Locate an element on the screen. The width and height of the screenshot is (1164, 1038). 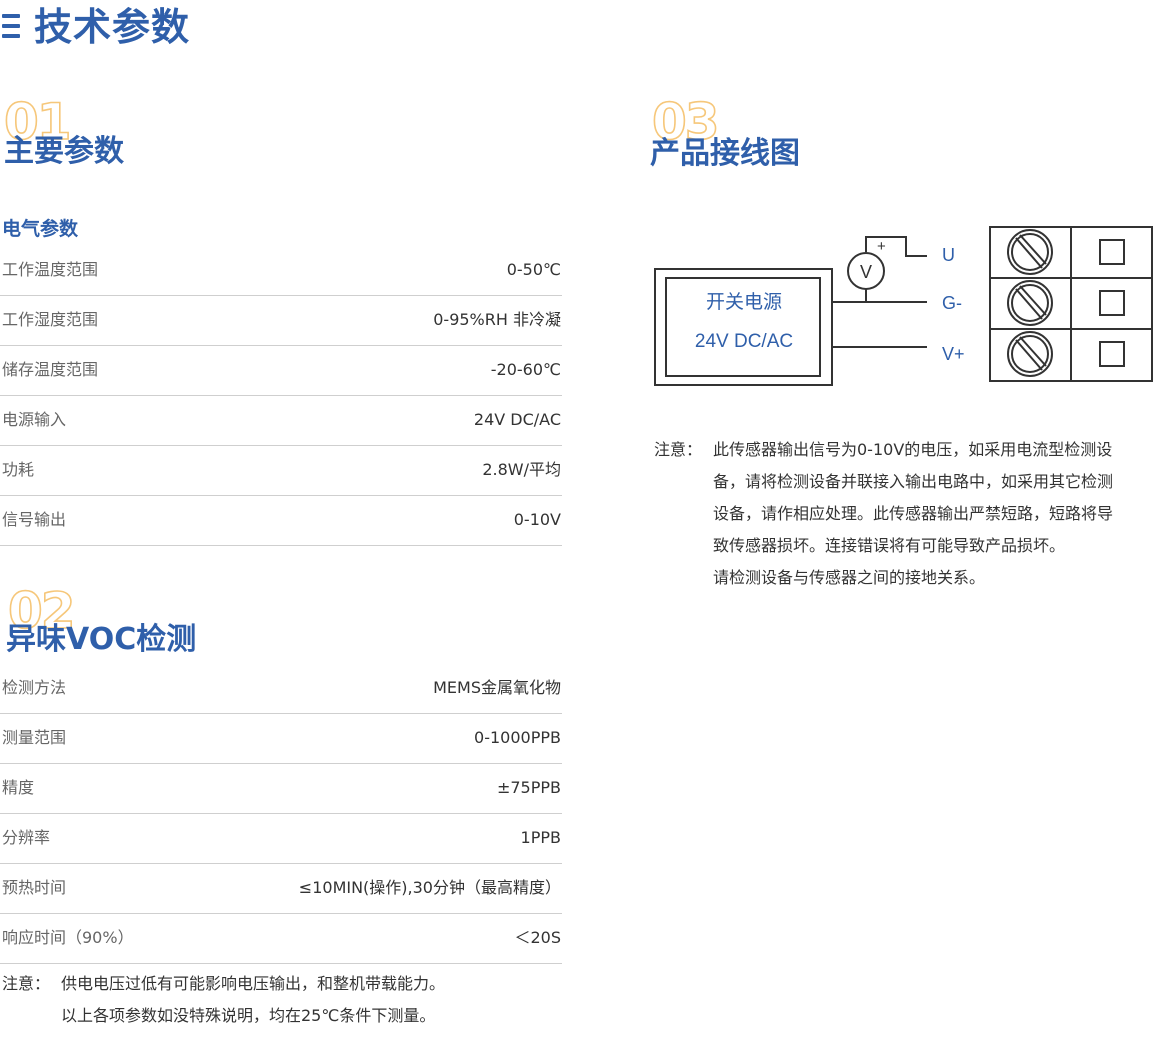
note-line: 供电电压过低有可能影响电压输出，和整机带载能力。 is located at coordinates (253, 983).